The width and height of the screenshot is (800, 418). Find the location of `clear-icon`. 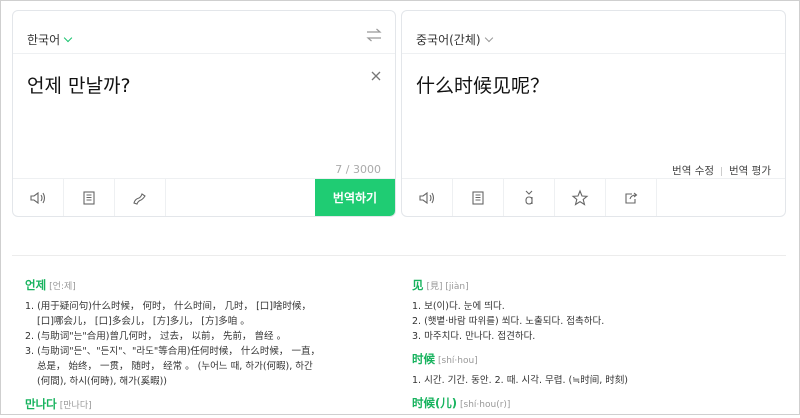

clear-icon is located at coordinates (376, 76).